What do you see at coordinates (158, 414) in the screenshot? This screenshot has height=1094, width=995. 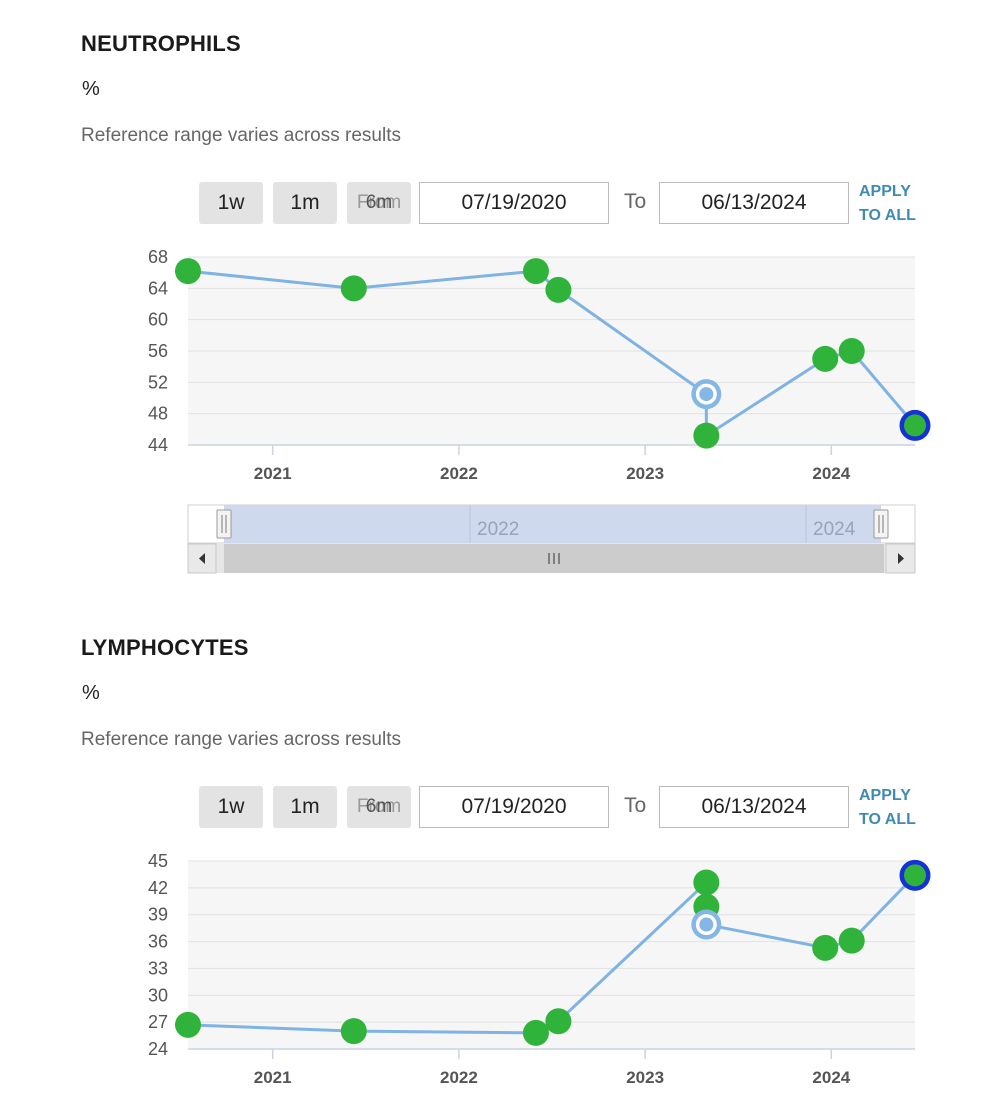 I see `y-tick-label: 48` at bounding box center [158, 414].